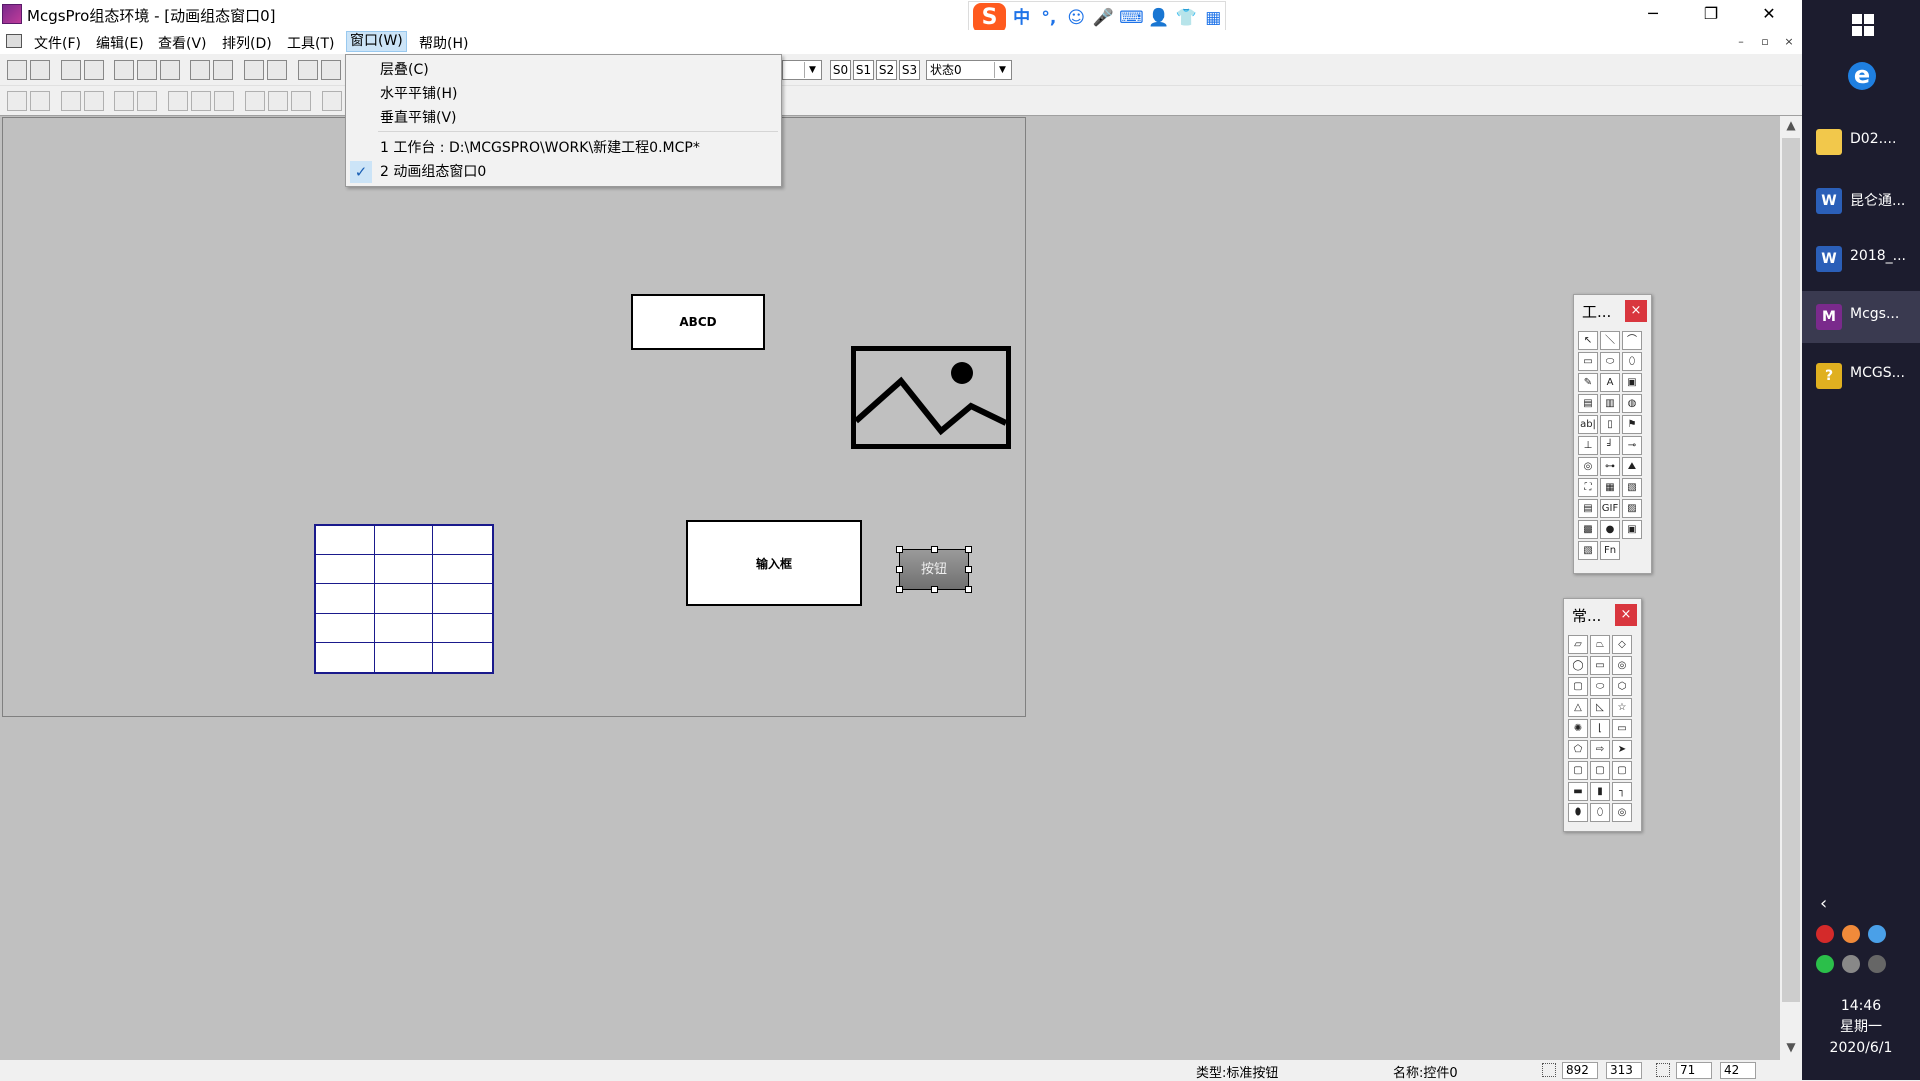 Image resolution: width=1920 pixels, height=1081 pixels. What do you see at coordinates (120, 43) in the screenshot?
I see `menu-edit: 编辑(E)` at bounding box center [120, 43].